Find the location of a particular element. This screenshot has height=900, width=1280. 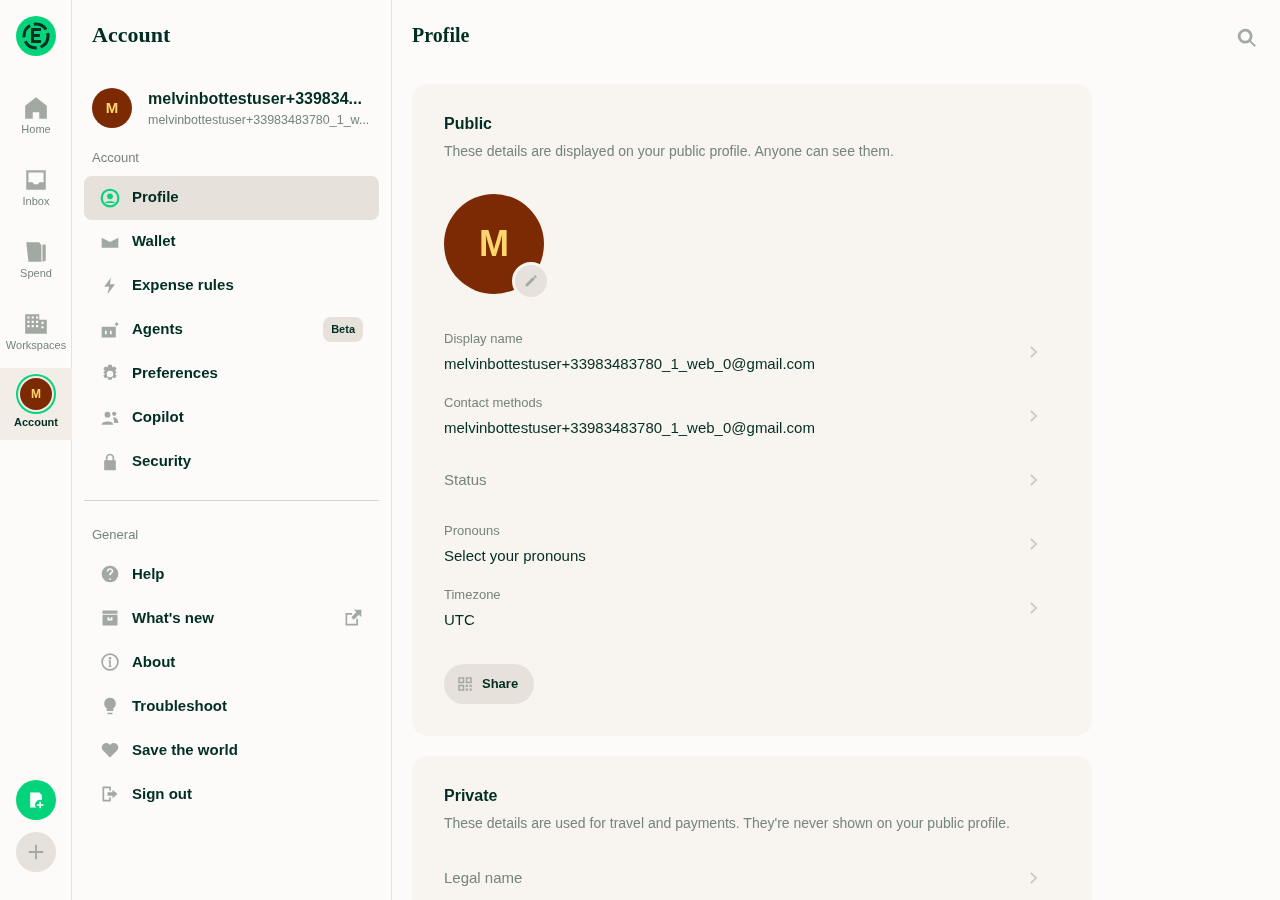

rail-label: Spend is located at coordinates (36, 273).